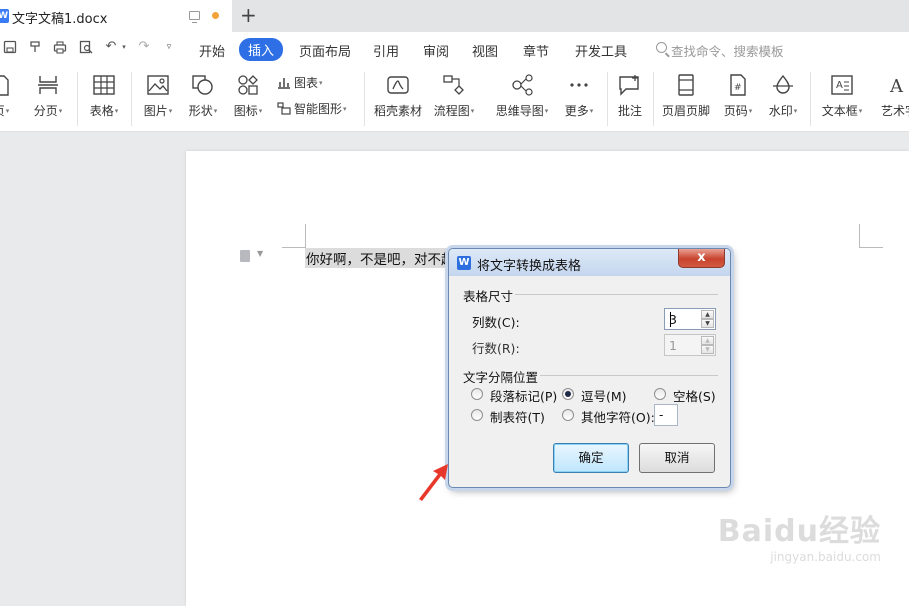 This screenshot has height=606, width=909. Describe the element at coordinates (194, 17) in the screenshot. I see `monitor-icon` at that location.